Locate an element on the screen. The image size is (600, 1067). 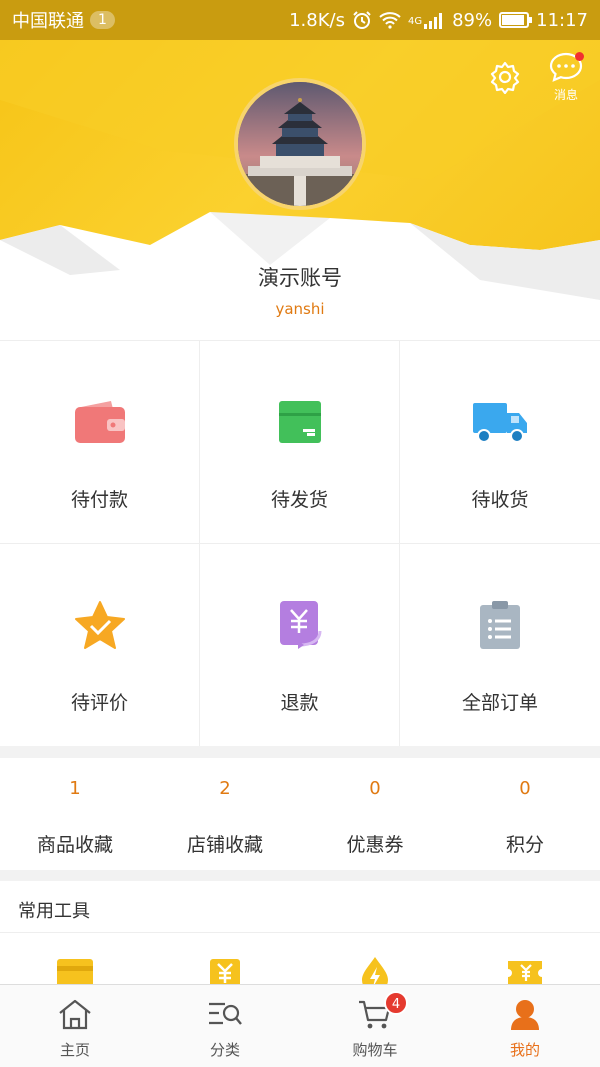
cart-count-badge: 4 is located at coordinates (396, 1003).